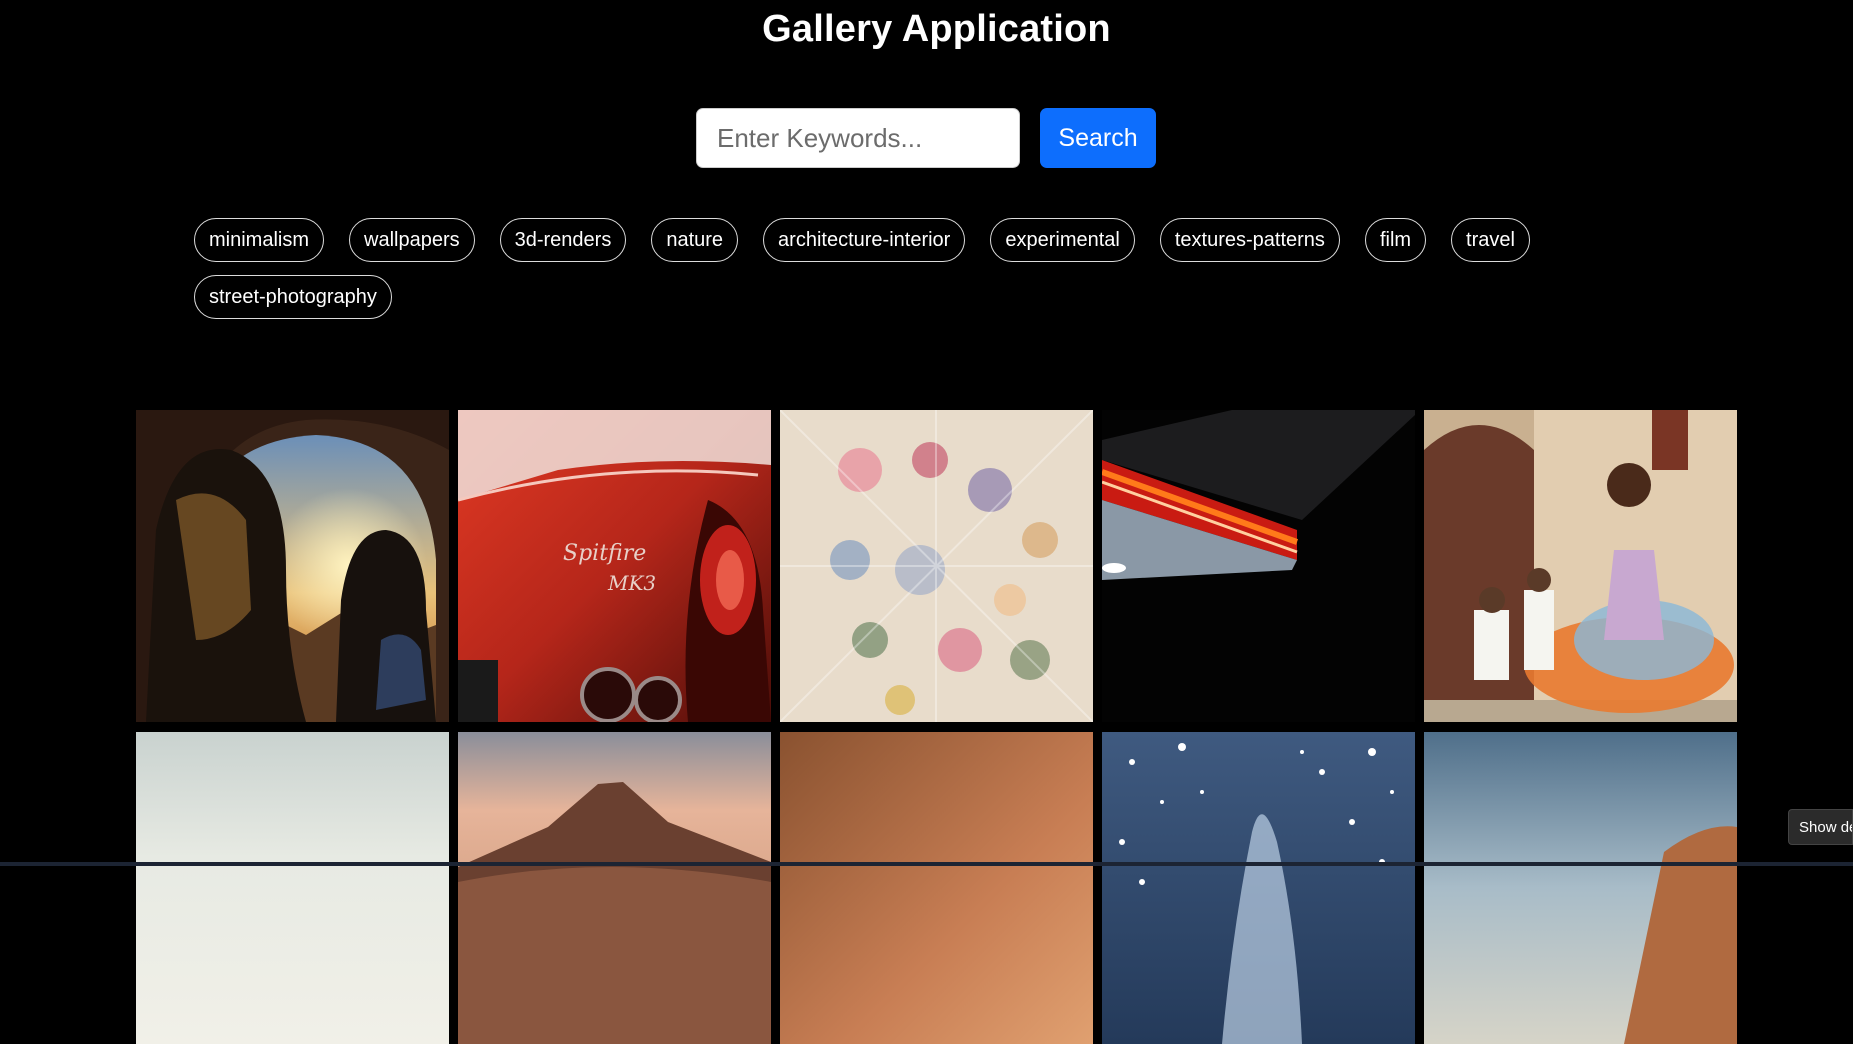 This screenshot has height=1044, width=1853. Describe the element at coordinates (1580, 888) in the screenshot. I see `photo-desert-horizon` at that location.